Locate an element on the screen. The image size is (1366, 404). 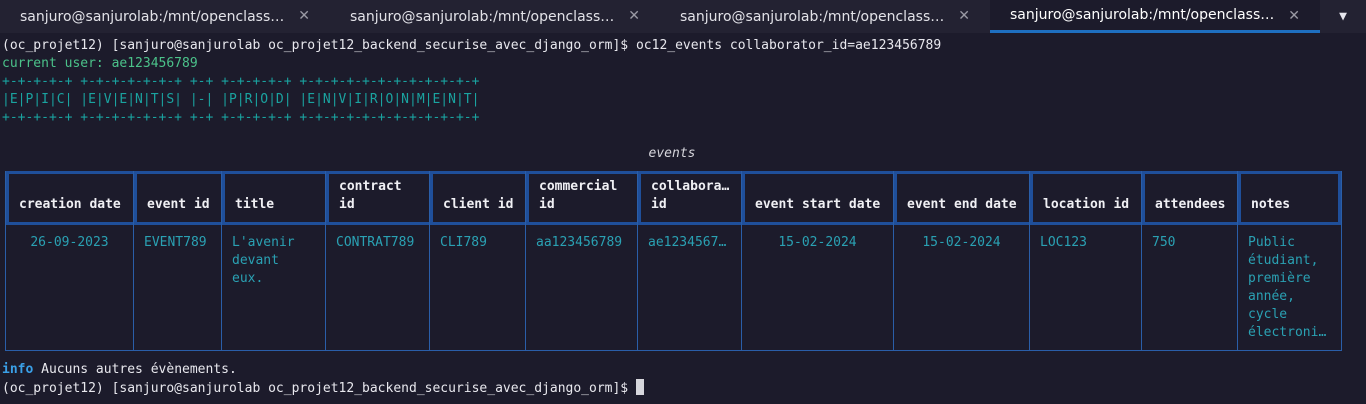
table-column: commercial id aa123456789 is located at coordinates (581, 261).